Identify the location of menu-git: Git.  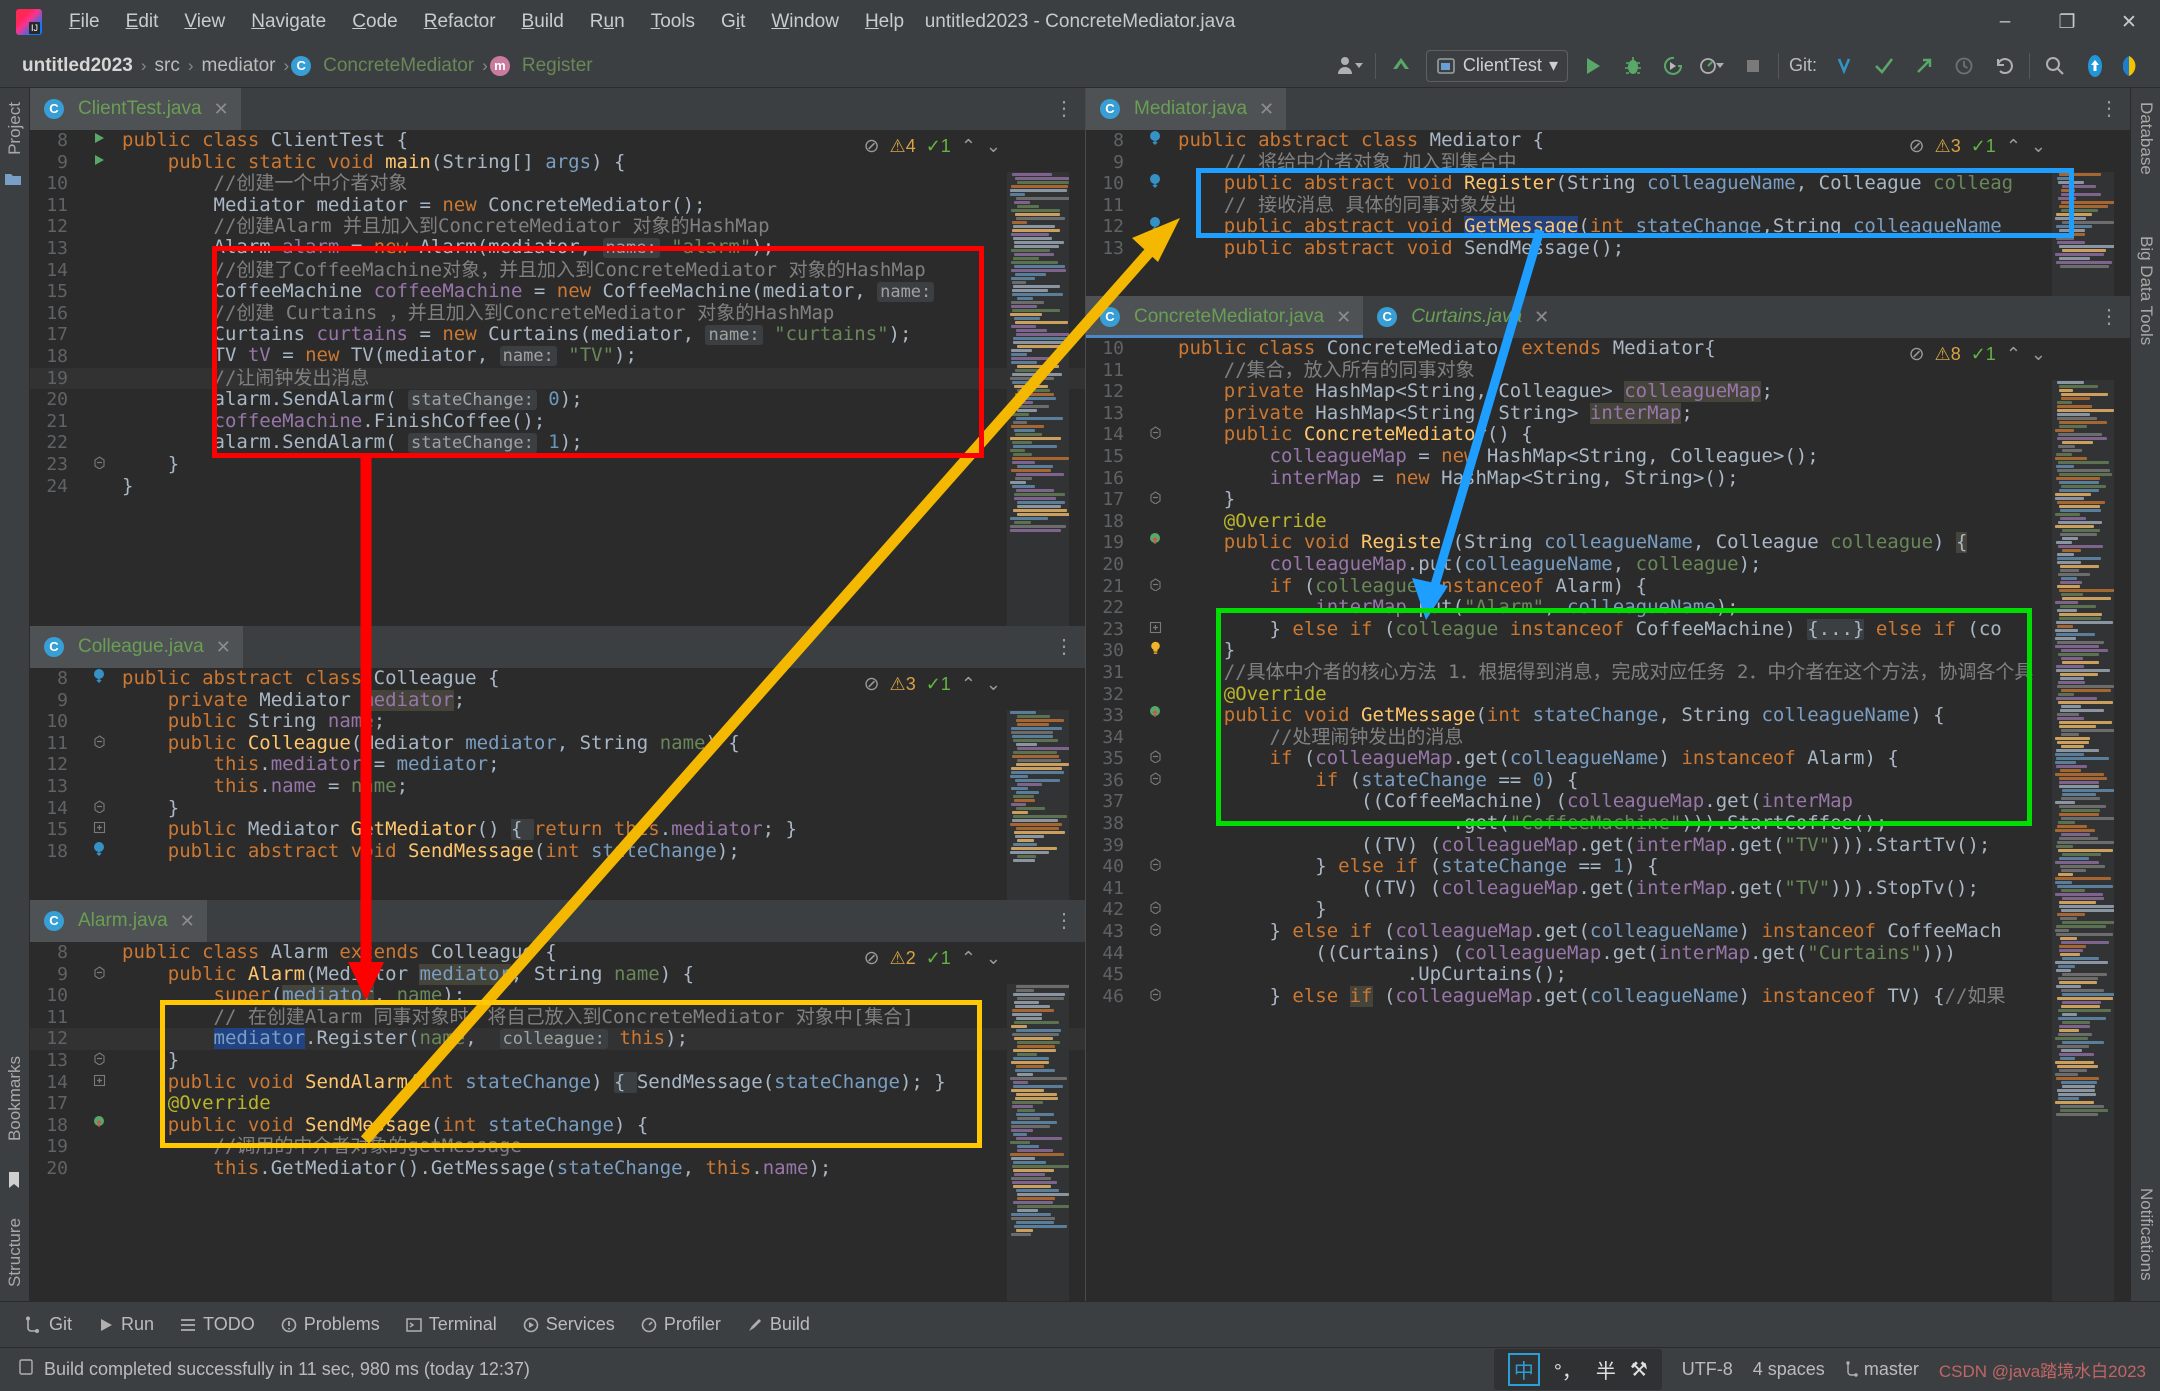
(733, 22).